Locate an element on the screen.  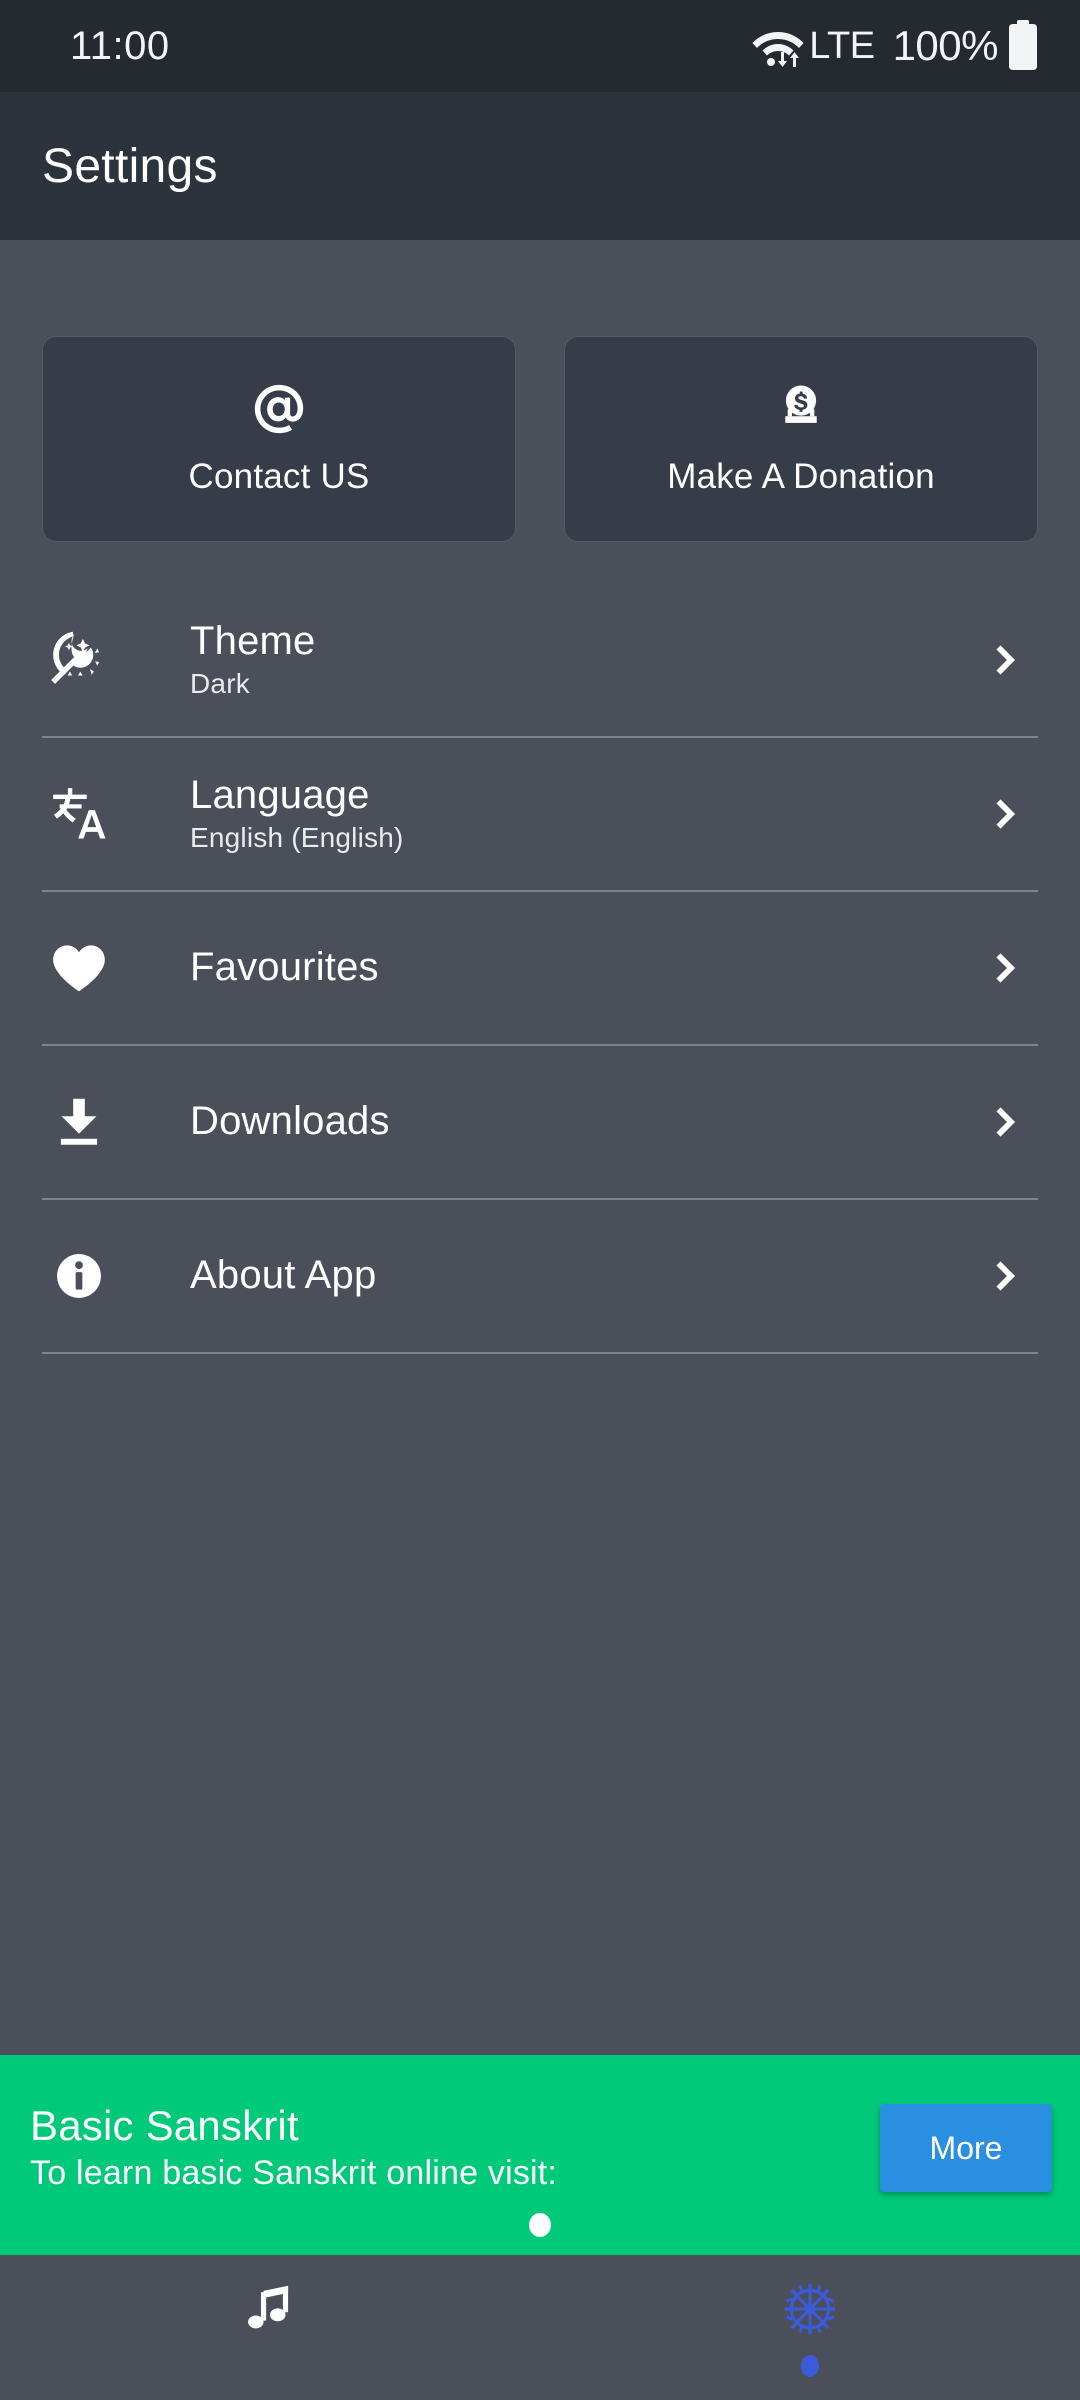
nav-item-settings is located at coordinates (810, 2327).